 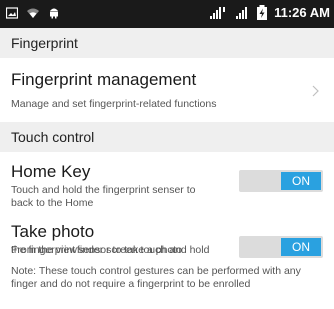 I want to click on home-key-subtitle-line1: Touch and hold the fingerprint senser to, so click(x=103, y=190).